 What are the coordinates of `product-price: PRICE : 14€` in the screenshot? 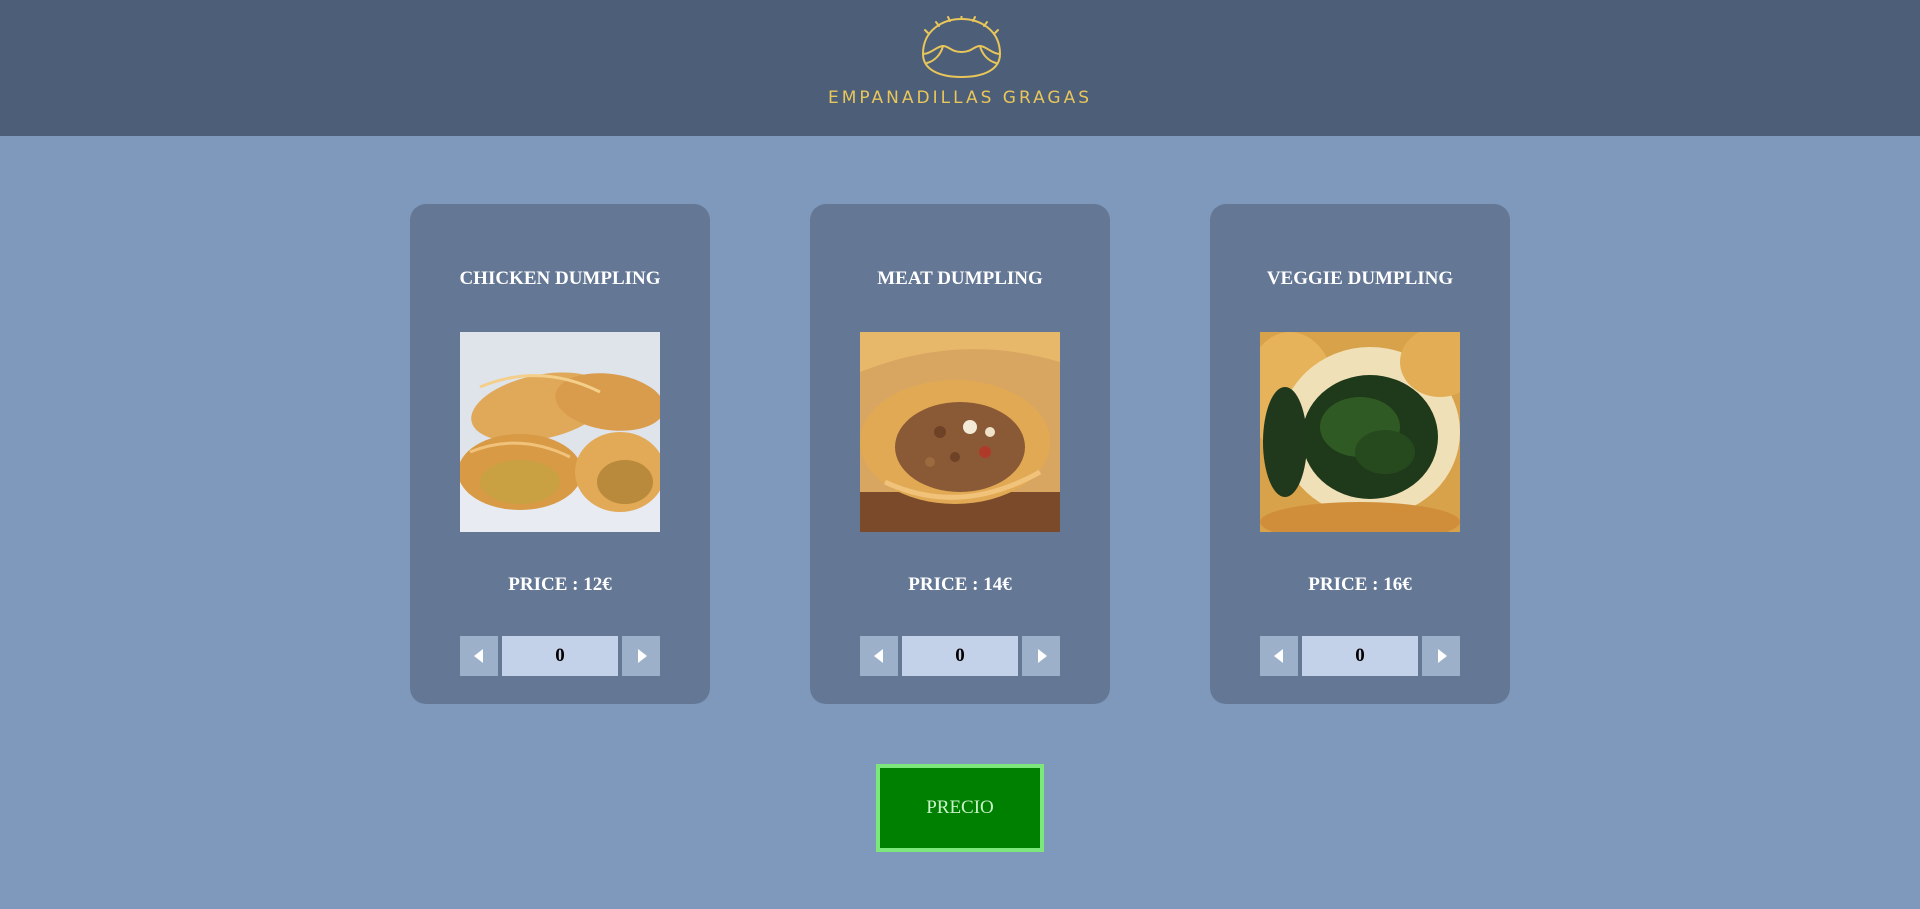 It's located at (960, 584).